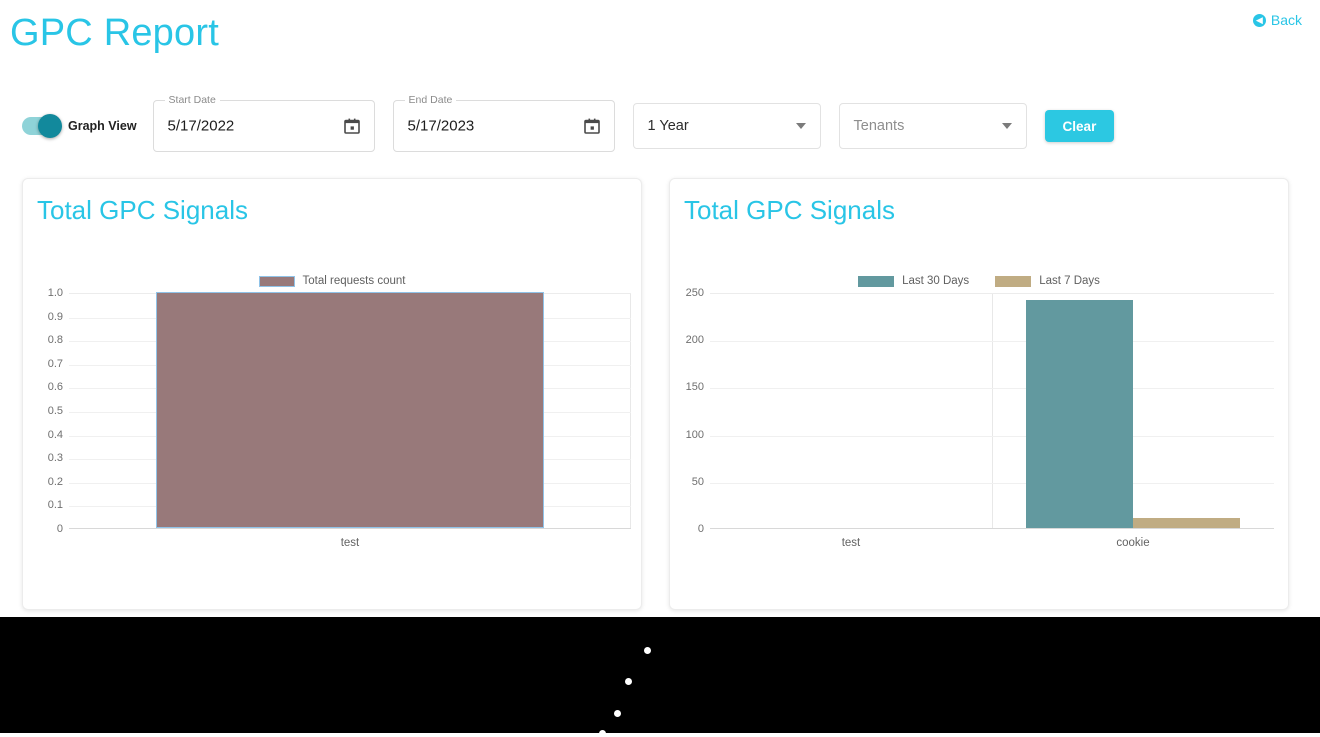 Image resolution: width=1320 pixels, height=737 pixels. I want to click on end-date-legend: End Date, so click(430, 100).